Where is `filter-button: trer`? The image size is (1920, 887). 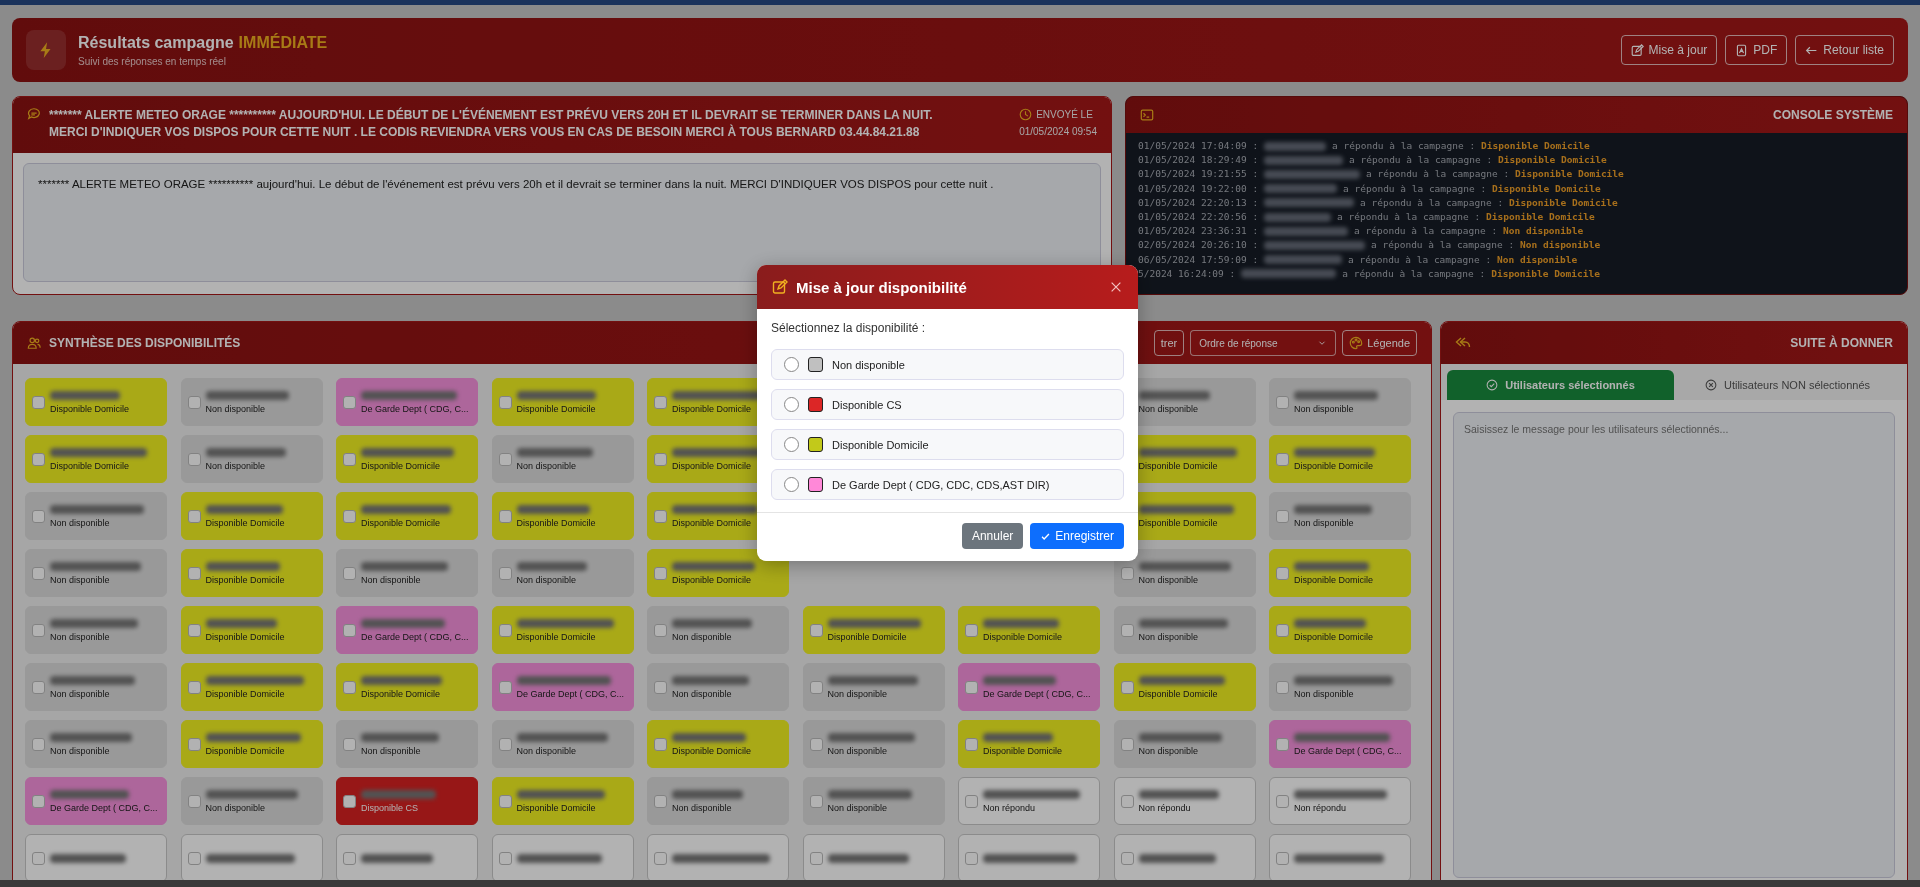
filter-button: trer is located at coordinates (1169, 343).